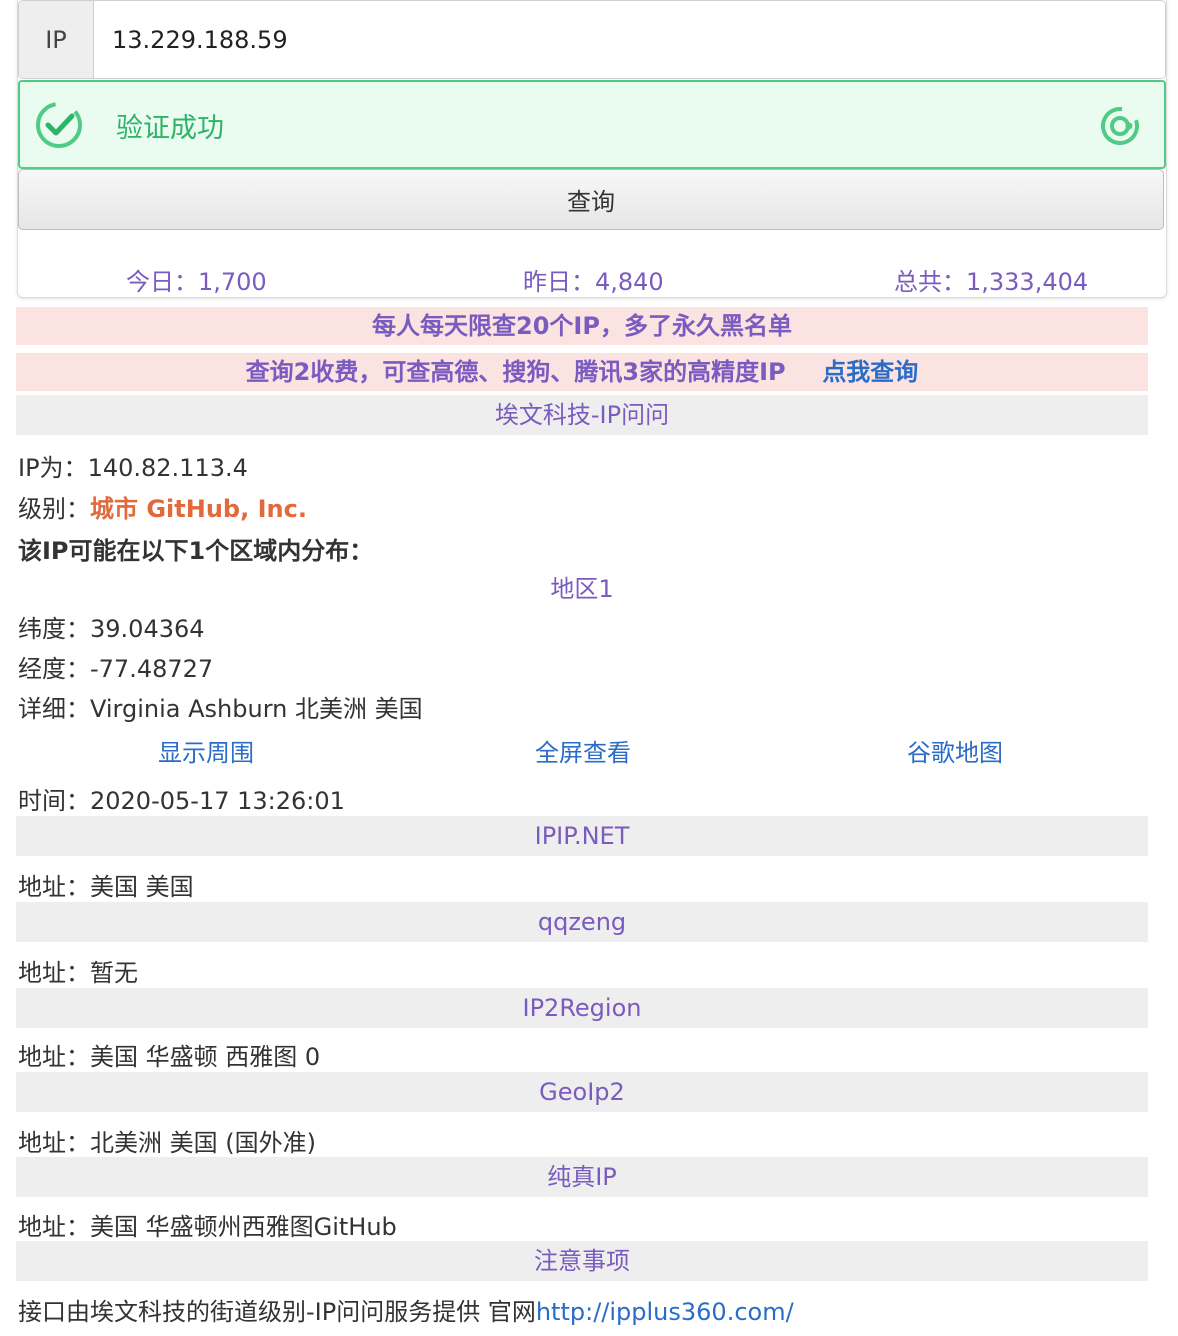 This screenshot has width=1178, height=1336. Describe the element at coordinates (205, 1057) in the screenshot. I see `ip2region-address: 美国 华盛顿 西雅图 0` at that location.